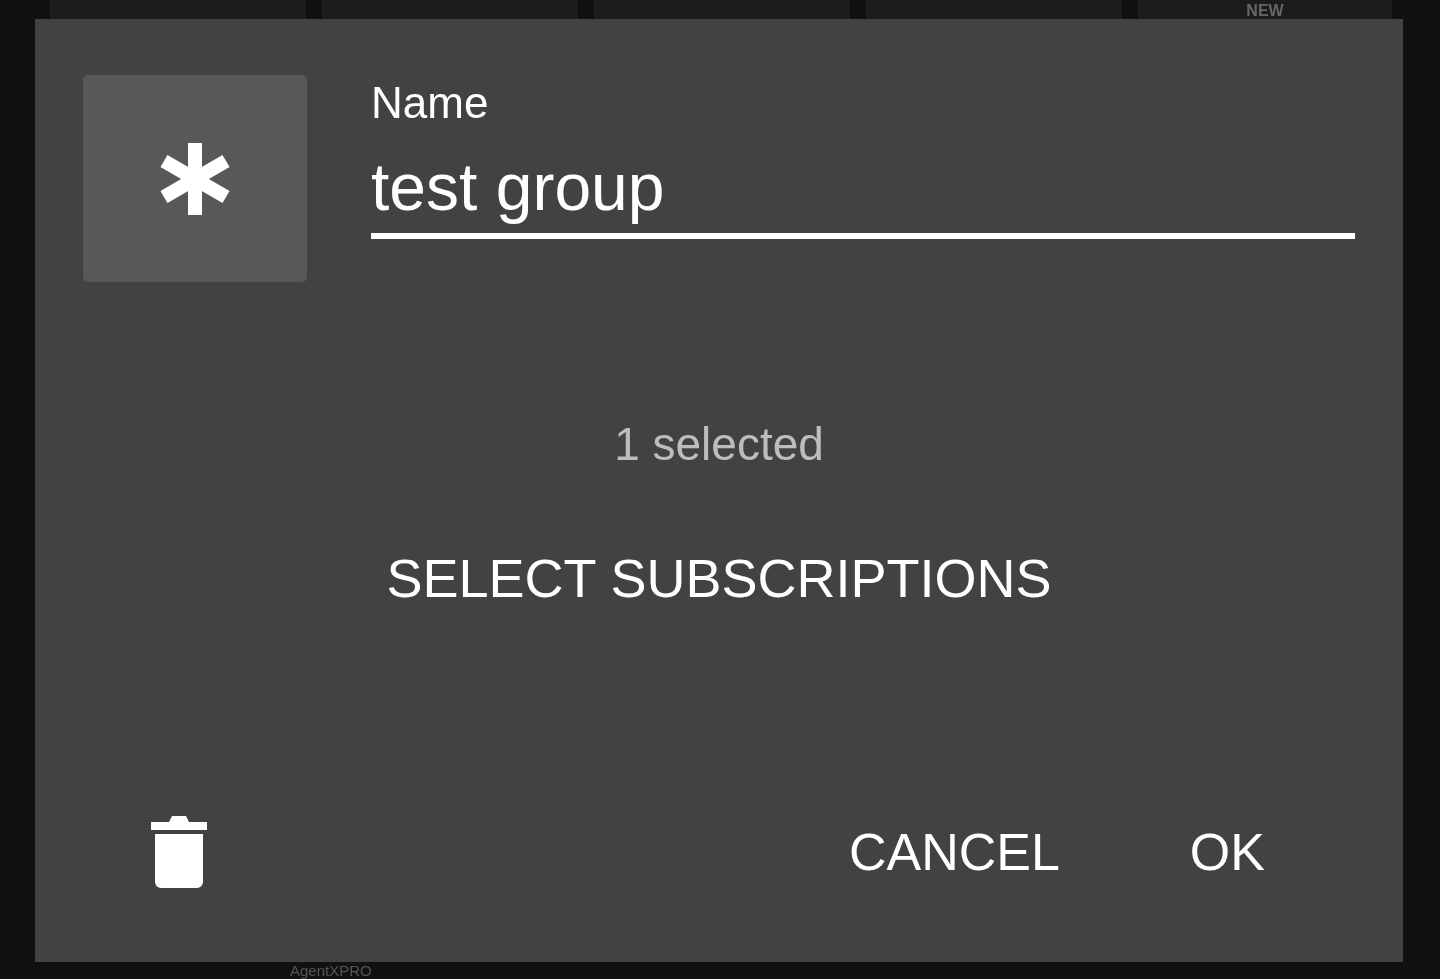 This screenshot has width=1440, height=979. What do you see at coordinates (430, 103) in the screenshot?
I see `name-label: Name` at bounding box center [430, 103].